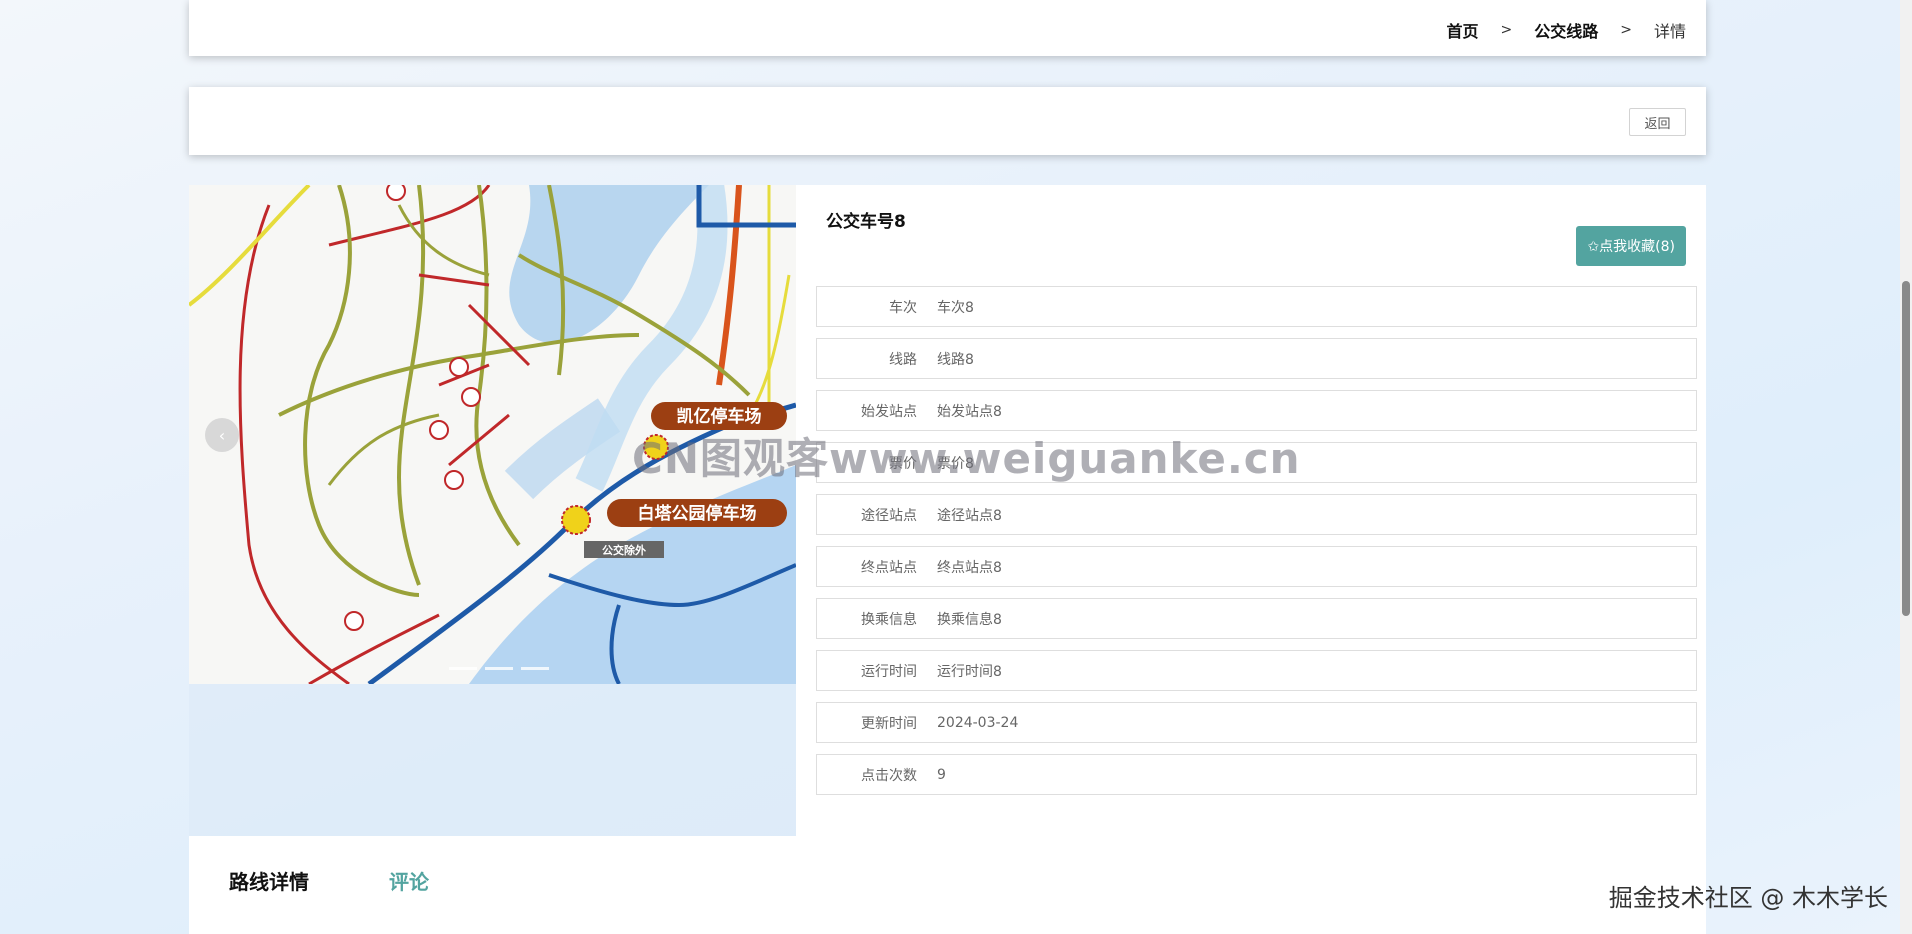 Image resolution: width=1912 pixels, height=934 pixels. What do you see at coordinates (1256, 774) in the screenshot?
I see `info-row-clicks: 点击次数 9` at bounding box center [1256, 774].